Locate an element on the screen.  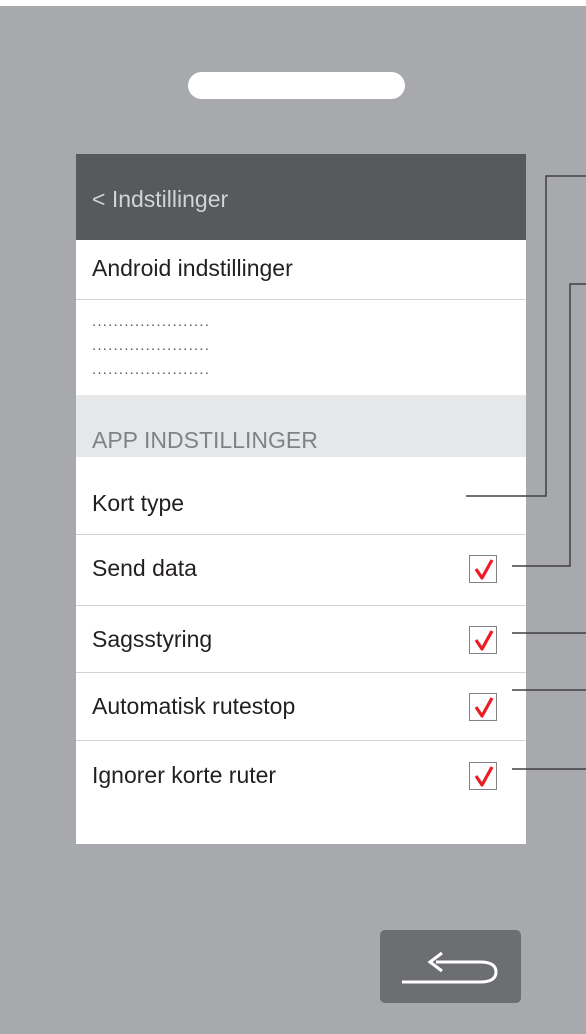
callout-lines is located at coordinates (526, 472).